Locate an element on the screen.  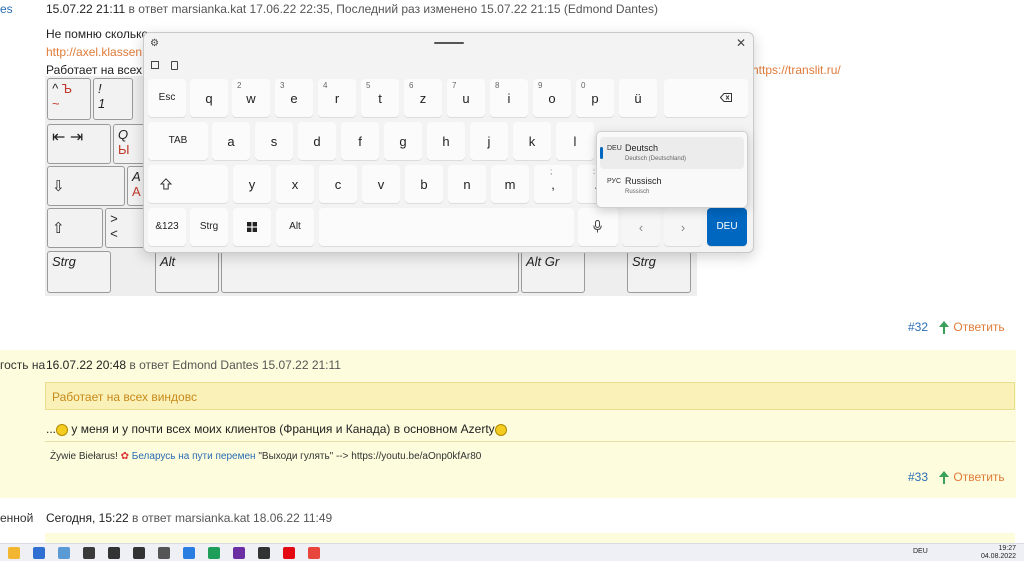
key-dictation is located at coordinates (598, 227).